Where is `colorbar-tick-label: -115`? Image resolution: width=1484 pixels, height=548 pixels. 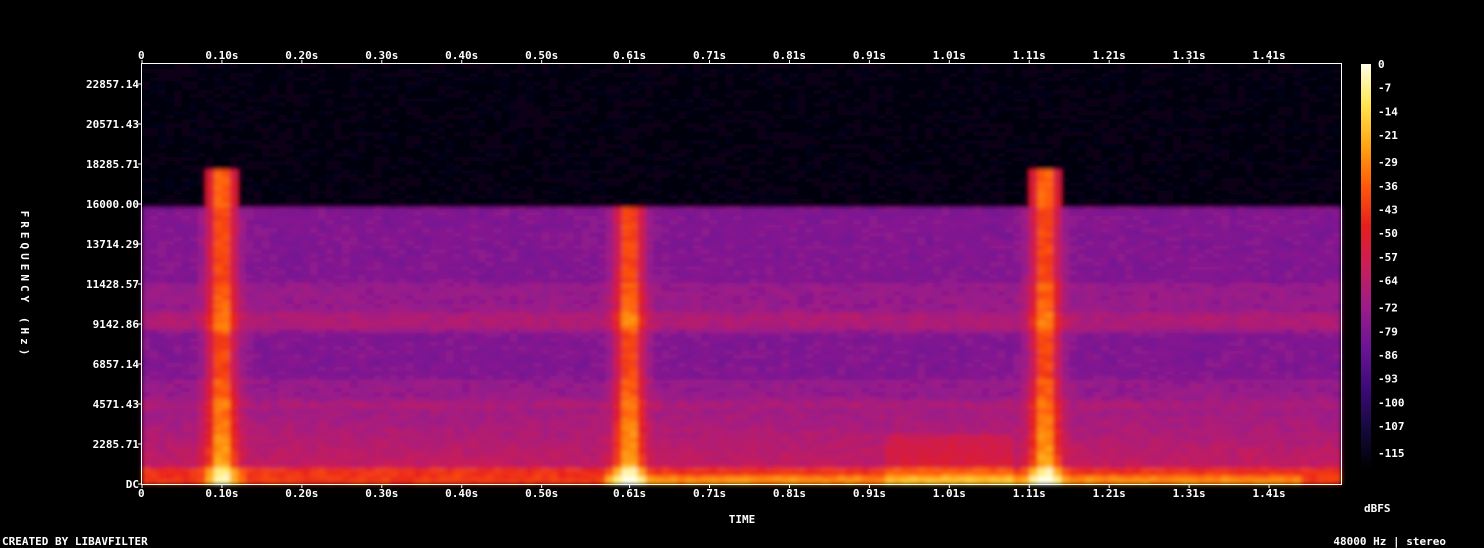
colorbar-tick-label: -115 is located at coordinates (1391, 453).